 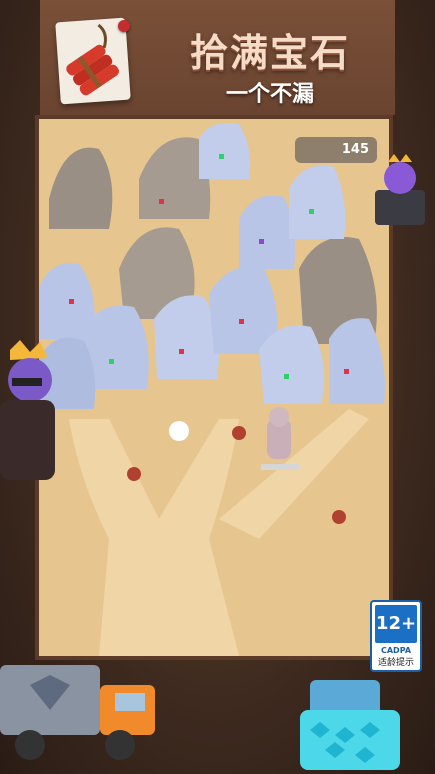 What do you see at coordinates (336, 150) in the screenshot?
I see `score-counter: 145` at bounding box center [336, 150].